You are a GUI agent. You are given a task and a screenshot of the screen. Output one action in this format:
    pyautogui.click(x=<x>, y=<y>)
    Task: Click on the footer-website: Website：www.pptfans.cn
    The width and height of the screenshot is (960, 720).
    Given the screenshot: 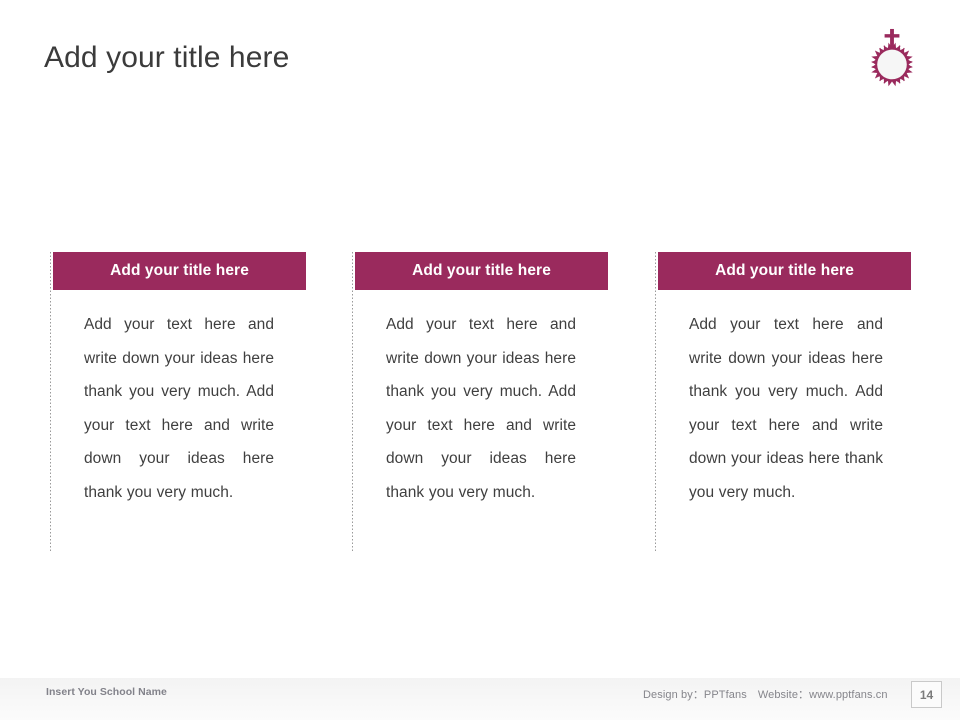 What is the action you would take?
    pyautogui.click(x=822, y=695)
    